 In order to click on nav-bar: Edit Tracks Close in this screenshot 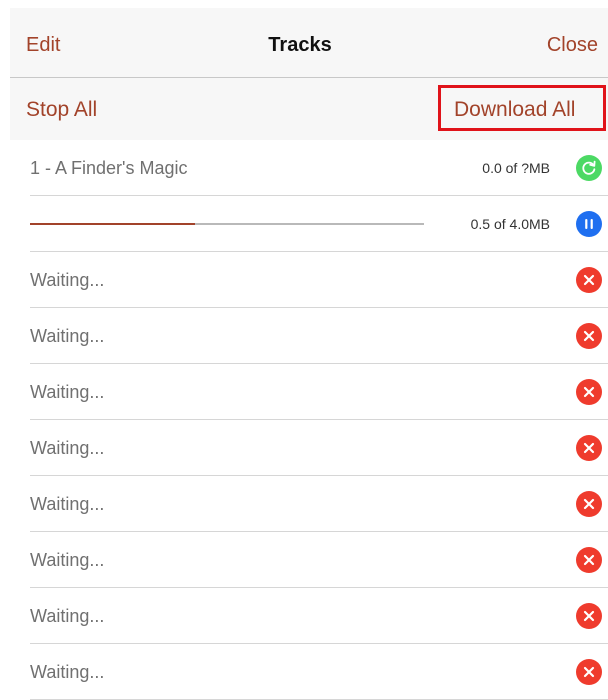, I will do `click(309, 43)`.